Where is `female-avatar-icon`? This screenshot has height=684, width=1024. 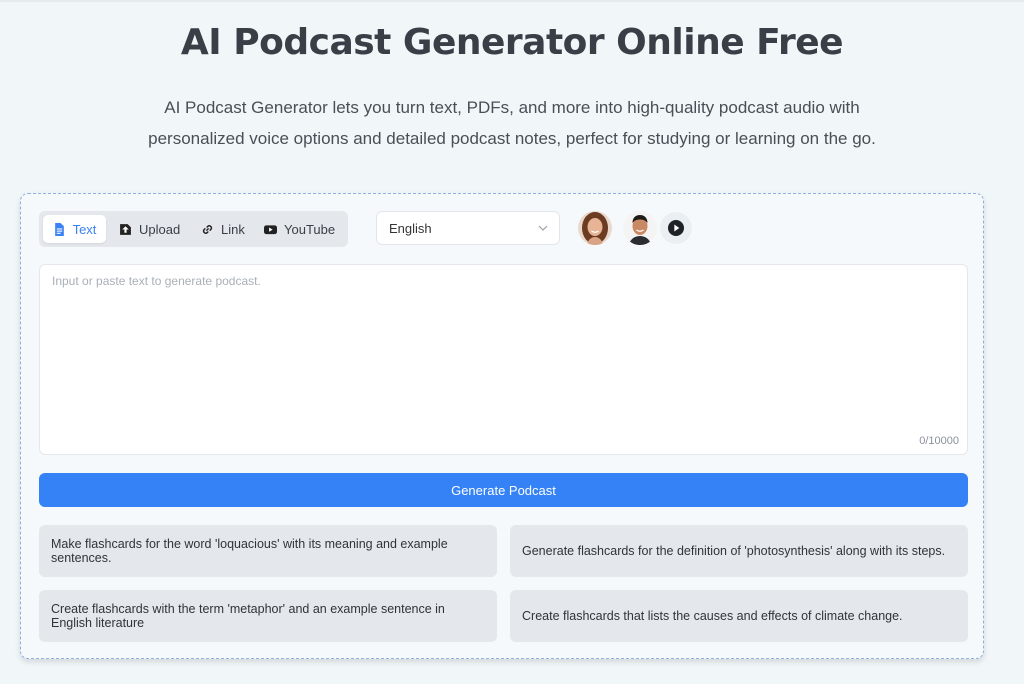
female-avatar-icon is located at coordinates (595, 228).